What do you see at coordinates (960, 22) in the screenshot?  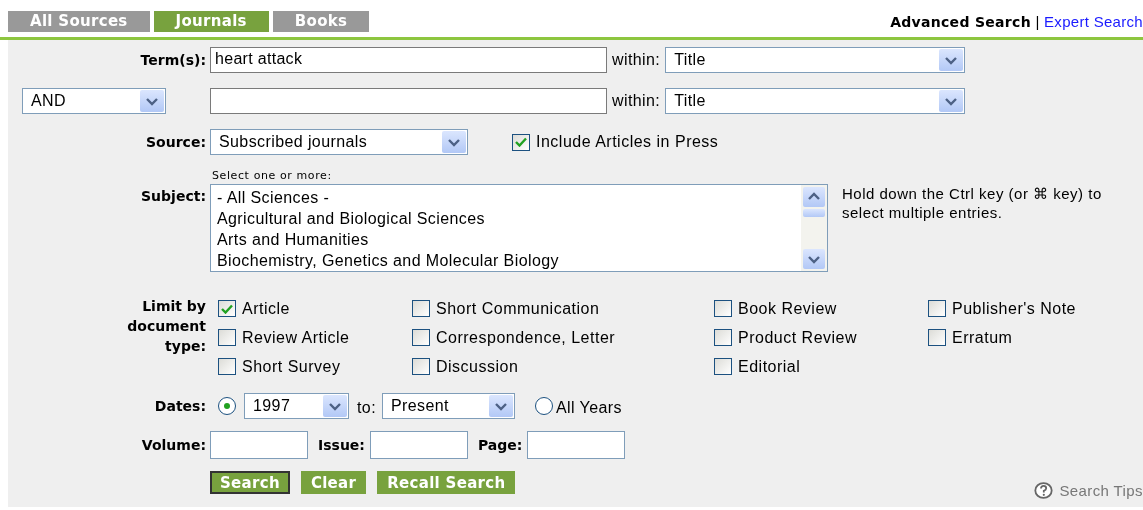 I see `current-mode-label: Advanced Search` at bounding box center [960, 22].